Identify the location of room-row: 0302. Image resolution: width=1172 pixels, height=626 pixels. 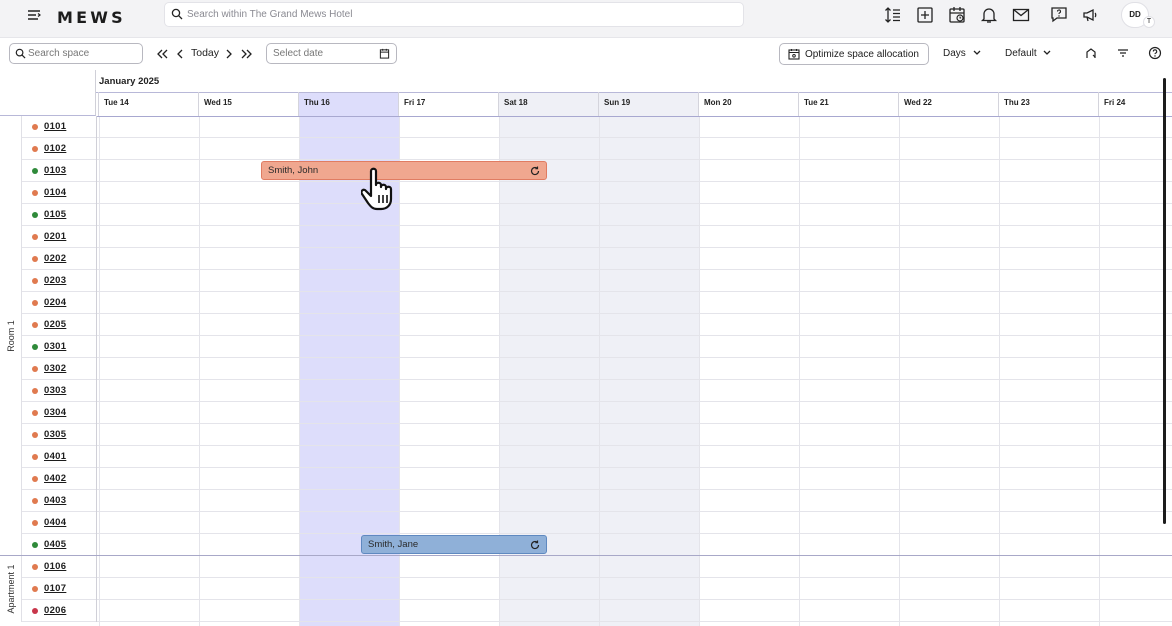
(597, 369).